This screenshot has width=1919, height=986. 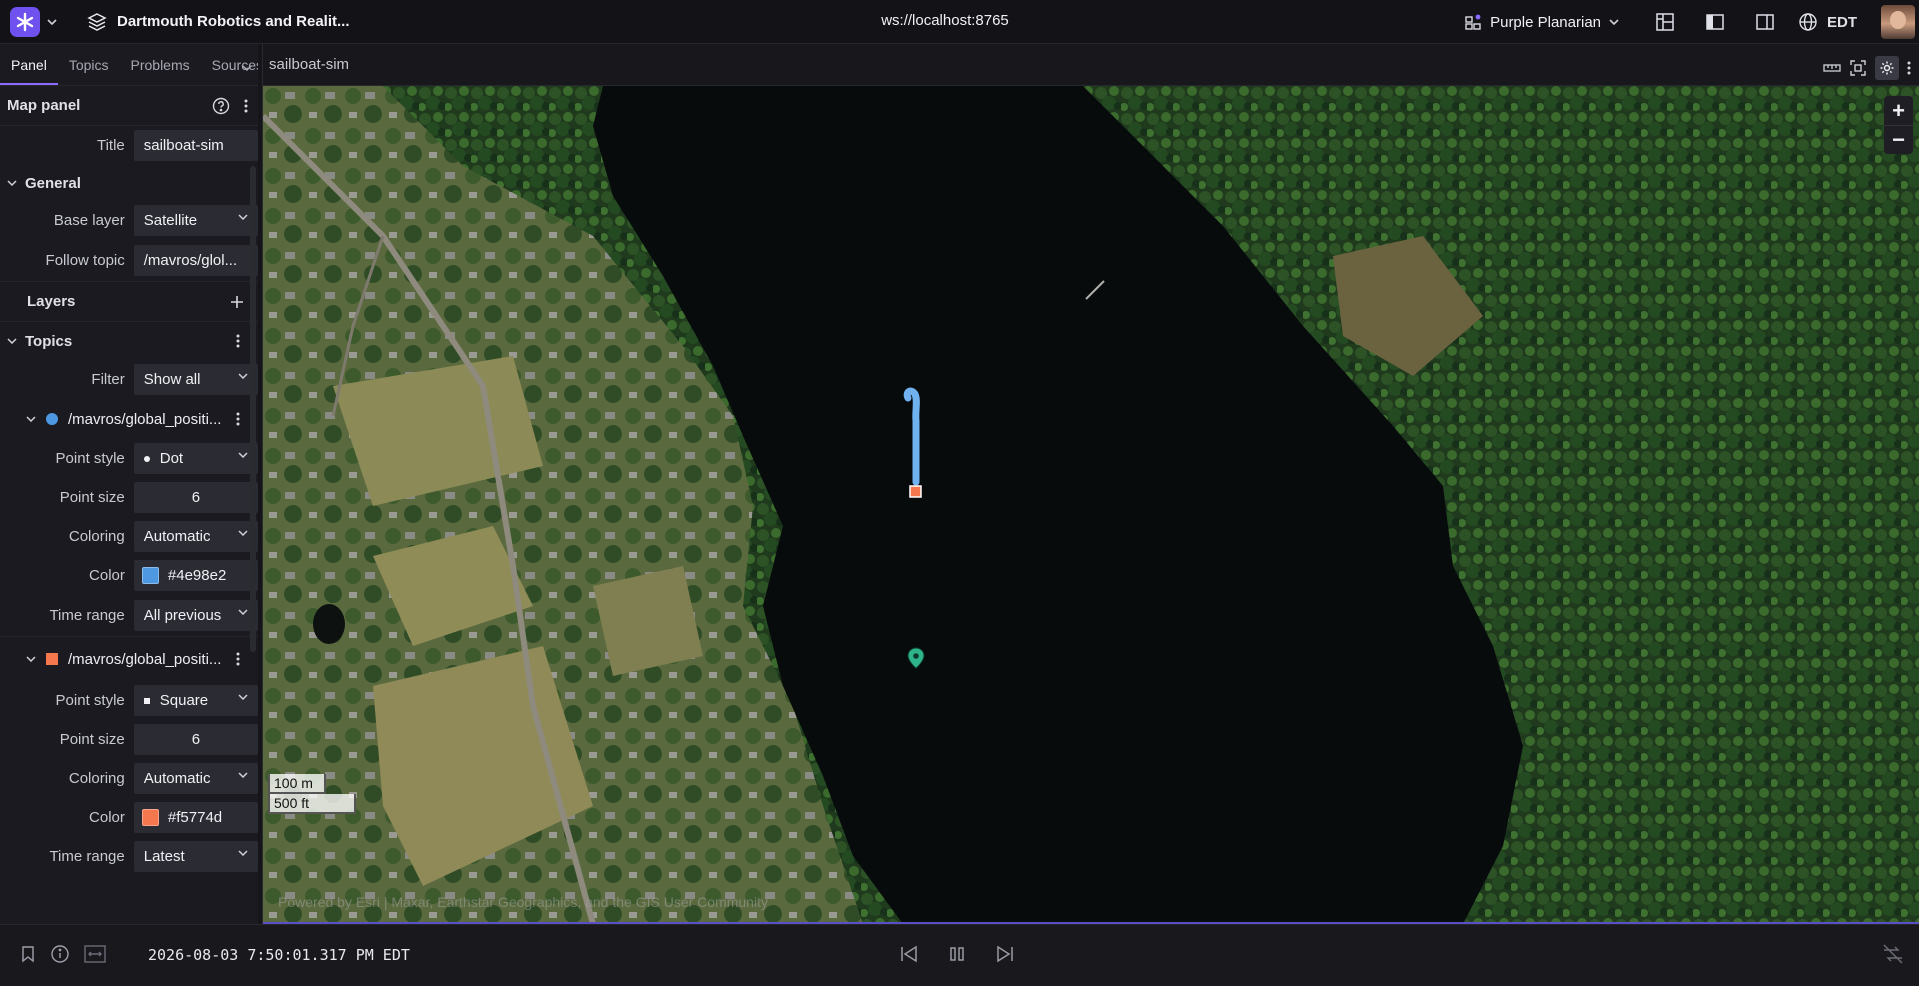 What do you see at coordinates (97, 22) in the screenshot?
I see `layers-icon` at bounding box center [97, 22].